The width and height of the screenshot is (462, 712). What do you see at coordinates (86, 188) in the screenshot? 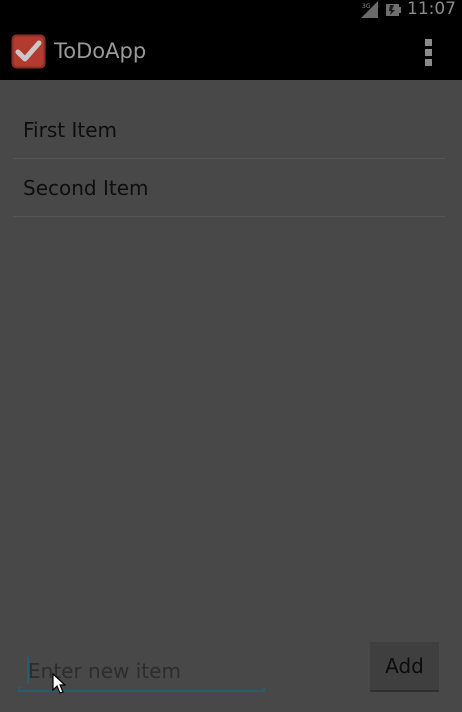
I see `list-item-label: Second Item` at bounding box center [86, 188].